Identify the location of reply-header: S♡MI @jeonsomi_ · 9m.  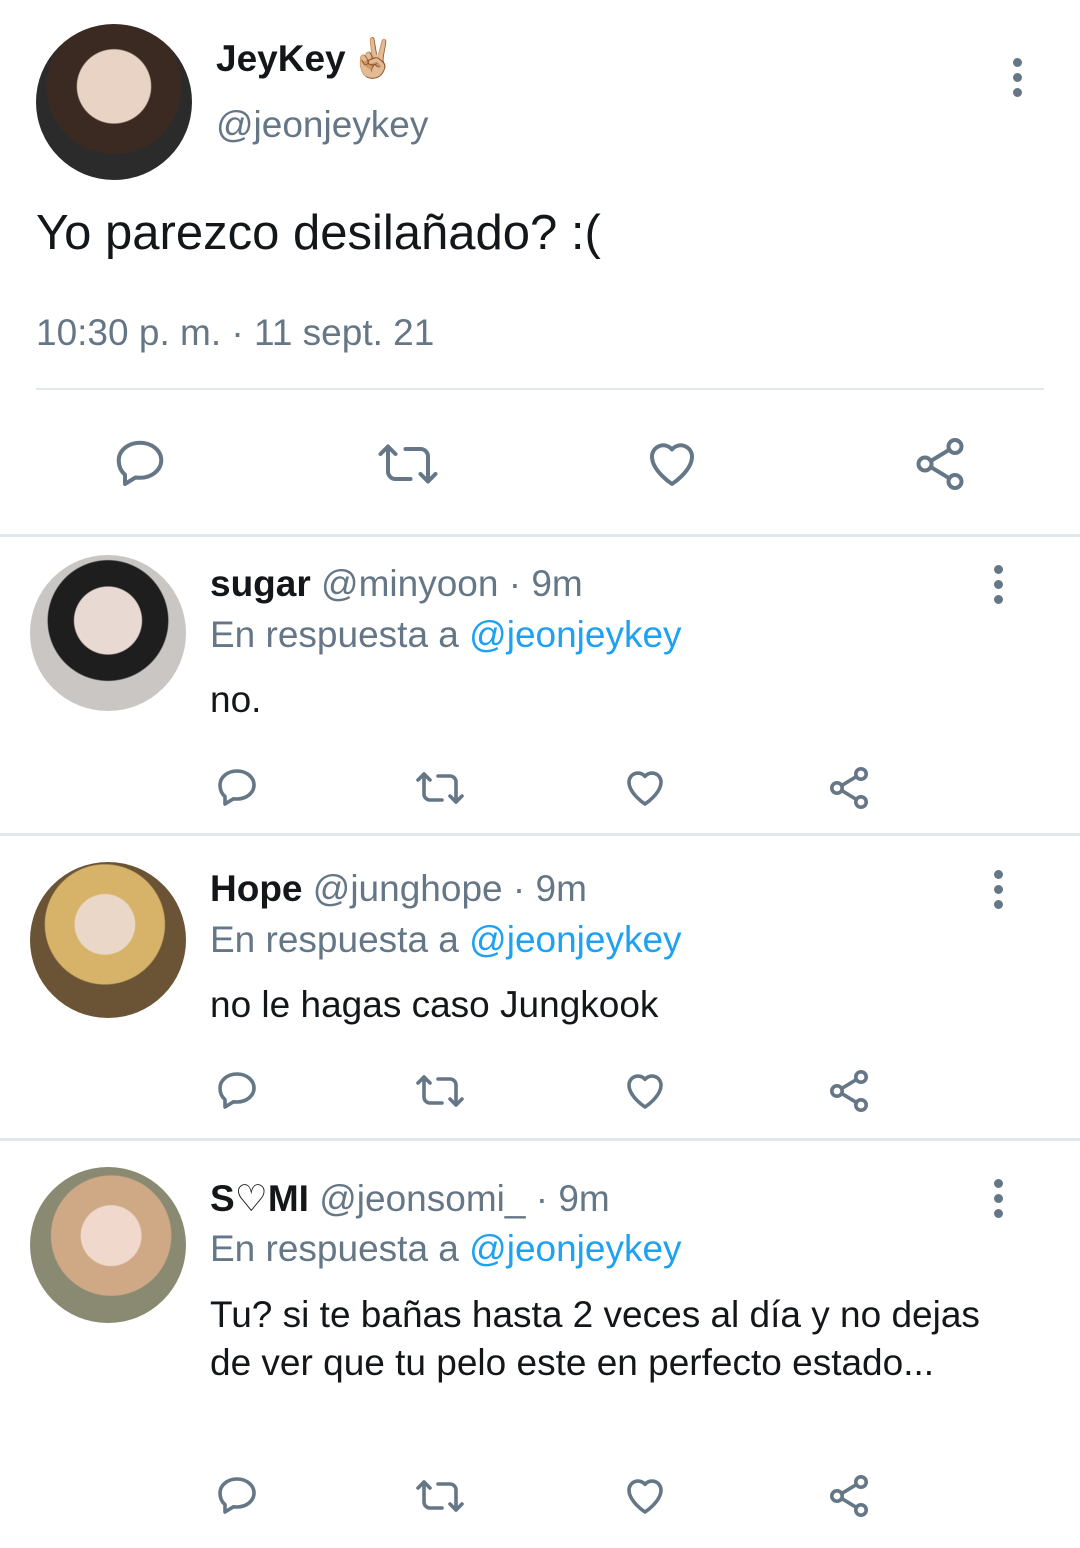
(410, 1198).